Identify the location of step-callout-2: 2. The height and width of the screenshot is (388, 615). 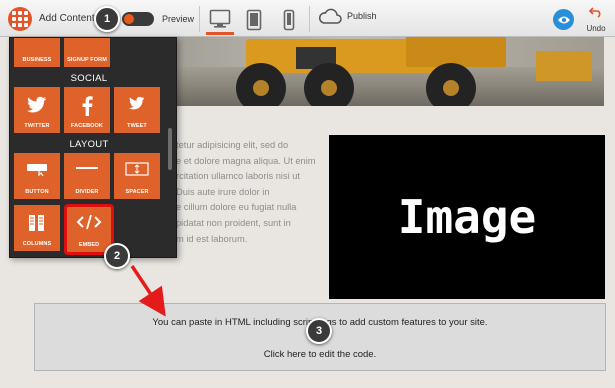
(117, 256).